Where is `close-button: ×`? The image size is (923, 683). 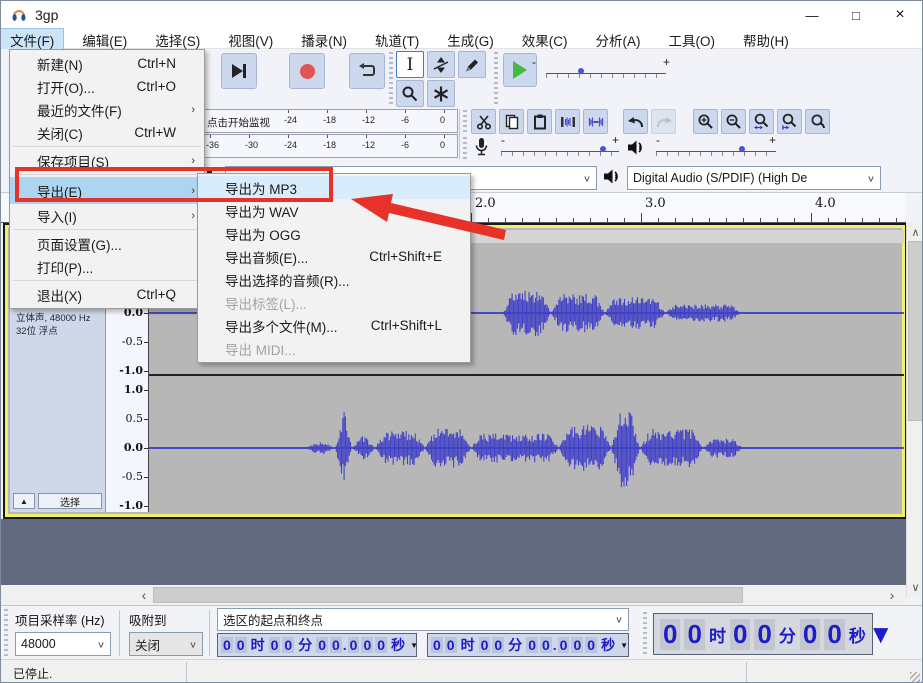
close-button: × is located at coordinates (900, 15).